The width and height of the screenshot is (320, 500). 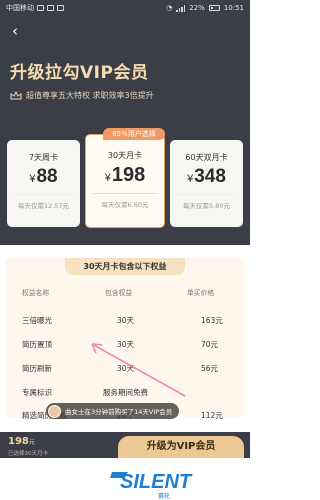 I want to click on plan-card-7-days: 7天周卡 ¥88 每天仅需12.57元, so click(x=43, y=183).